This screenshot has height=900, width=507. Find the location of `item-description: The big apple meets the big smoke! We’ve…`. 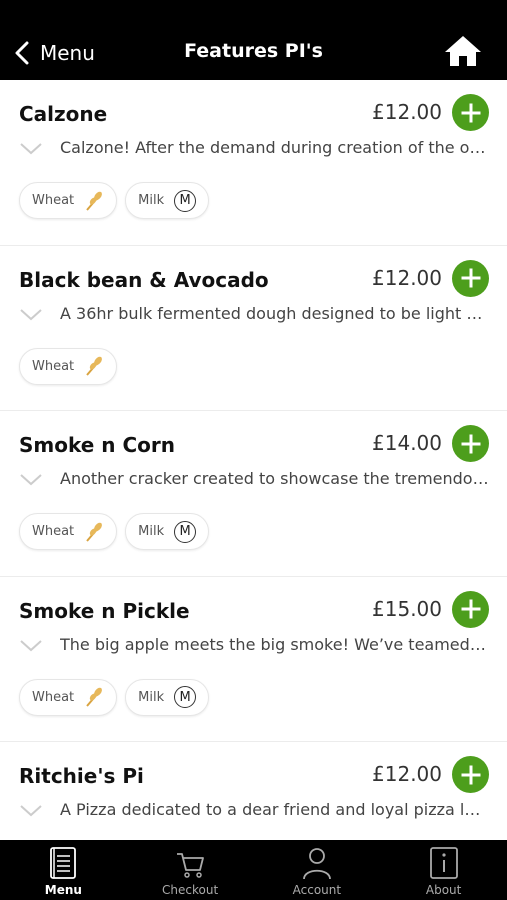

item-description: The big apple meets the big smoke! We’ve… is located at coordinates (274, 644).